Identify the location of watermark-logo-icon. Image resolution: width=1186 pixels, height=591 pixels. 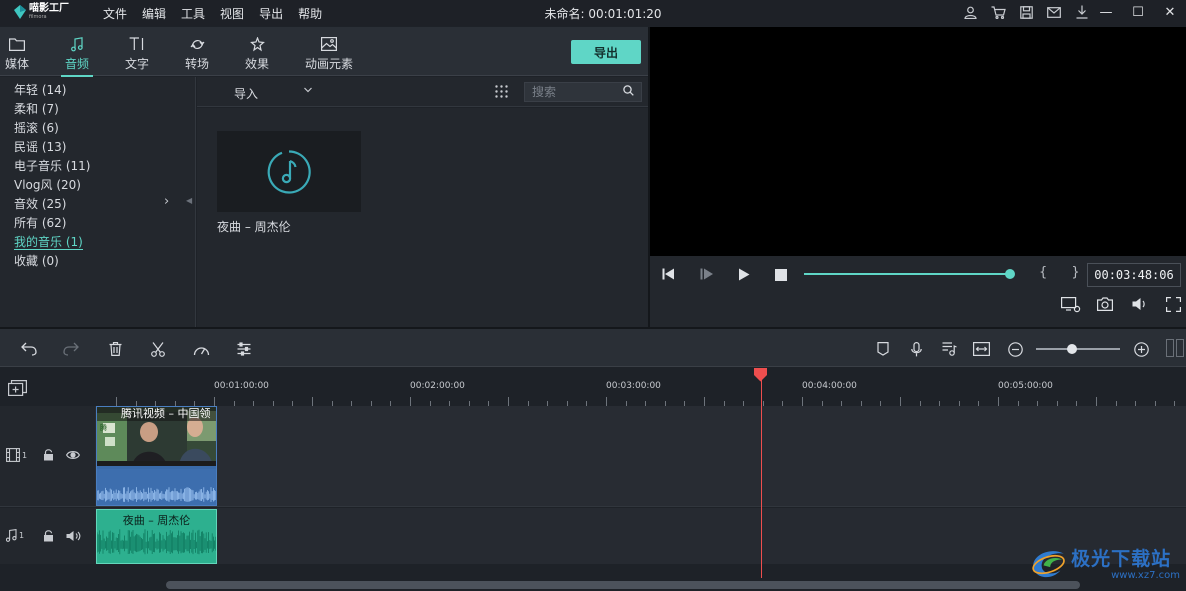
(1048, 564).